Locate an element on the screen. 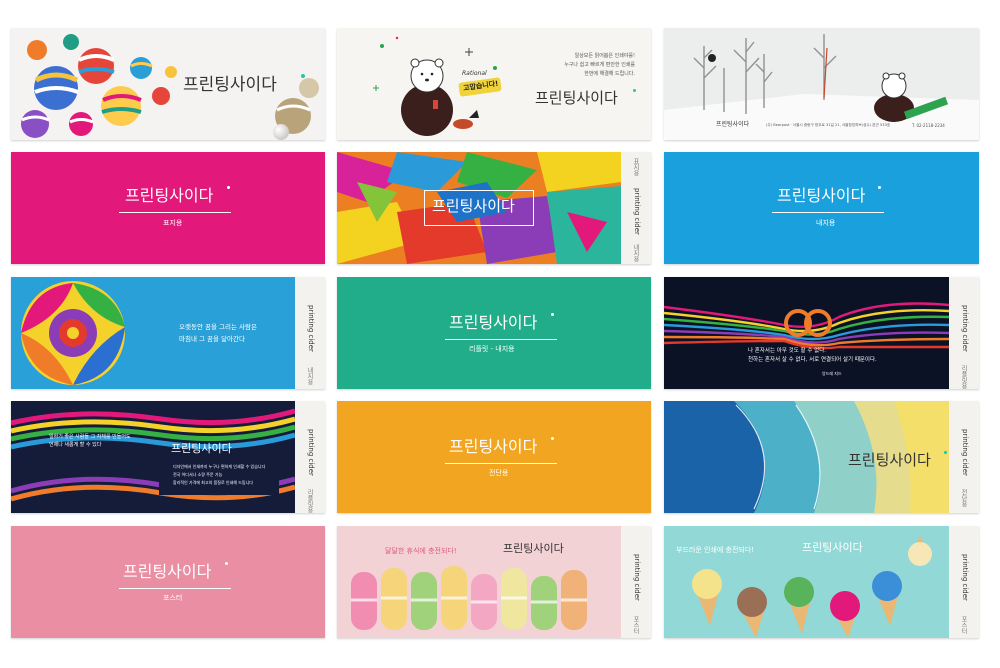 The image size is (1000, 668). card-blue: 프린팅사이다 내지용 is located at coordinates (821, 208).